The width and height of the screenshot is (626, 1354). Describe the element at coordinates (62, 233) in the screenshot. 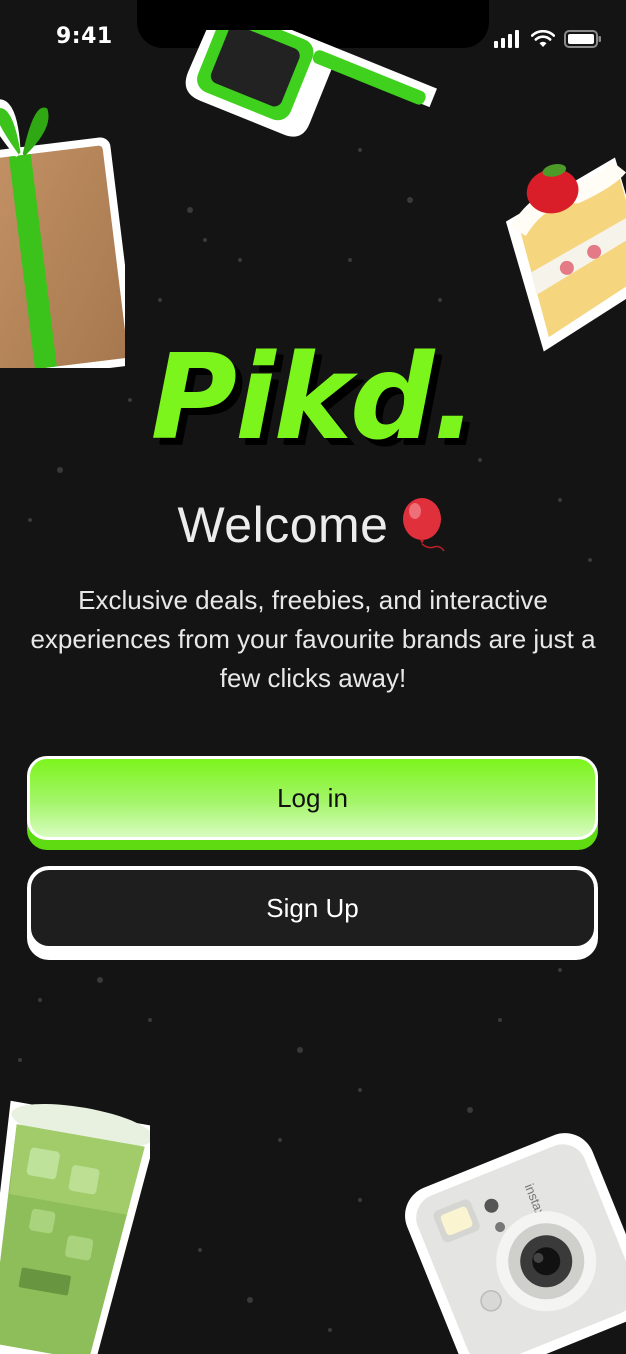

I see `gift-box-sticker` at that location.